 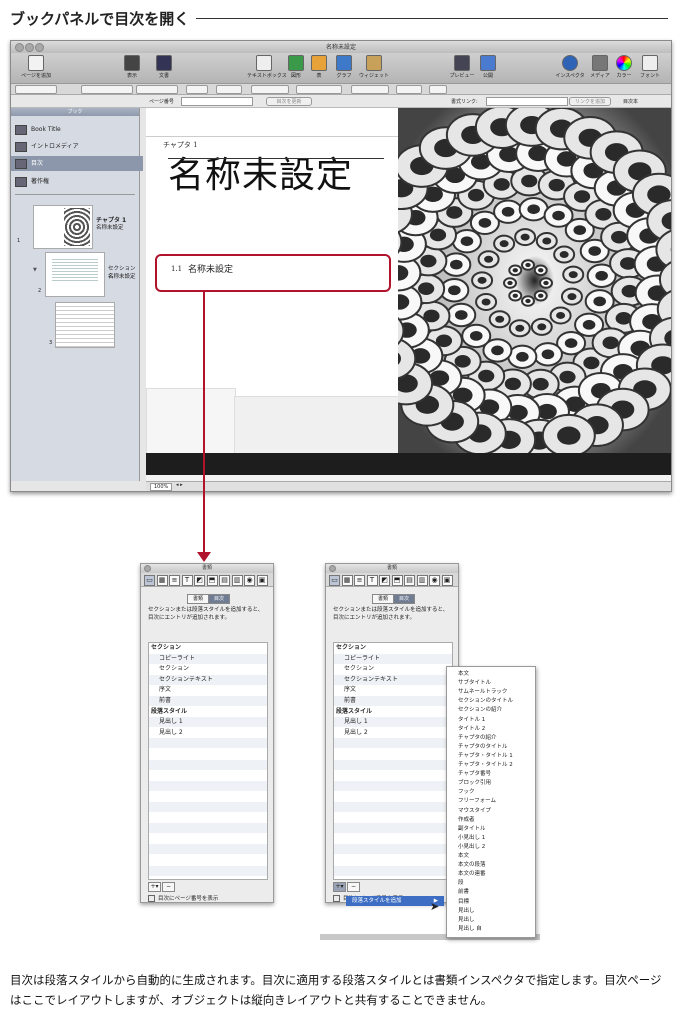 I want to click on list-row: コピーライト, so click(x=393, y=658).